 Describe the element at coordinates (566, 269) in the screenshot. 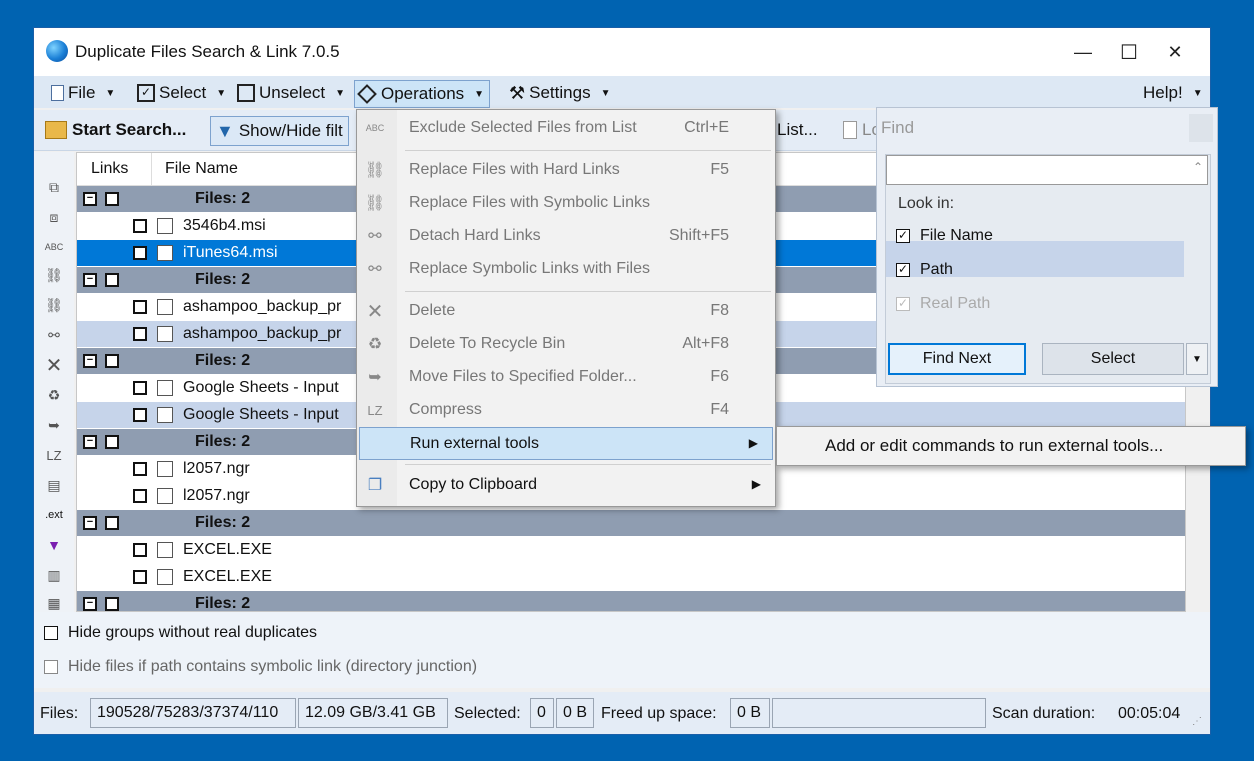

I see `menu-item-replace-symlinks: ⚯ Replace Symbolic Links with Files` at that location.